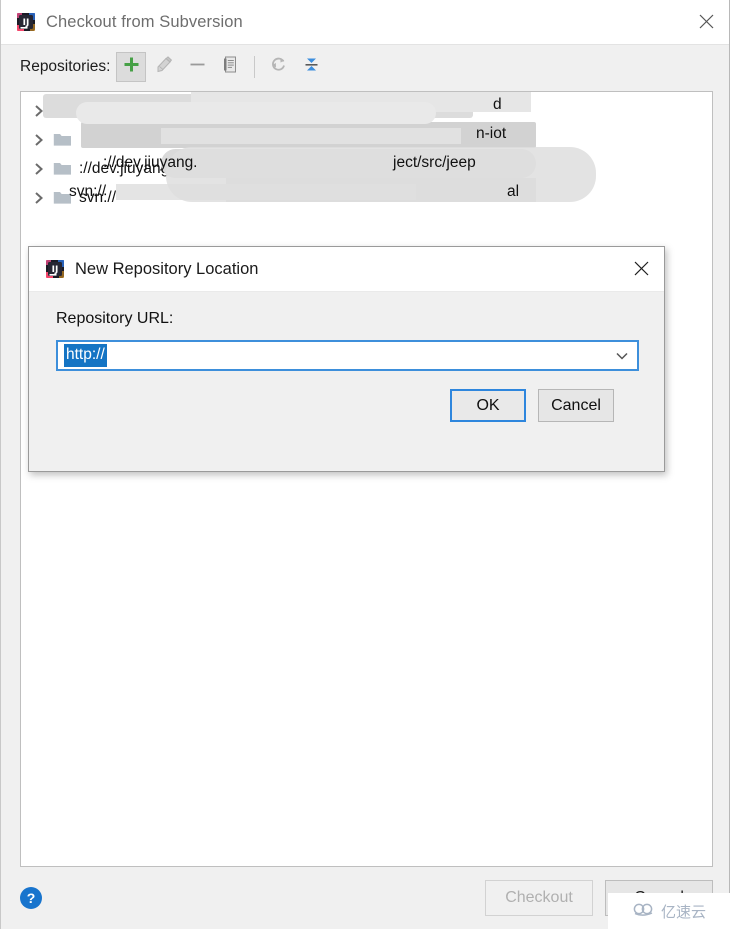 This screenshot has height=929, width=730. Describe the element at coordinates (98, 110) in the screenshot. I see `repository-url-label: svn://` at that location.